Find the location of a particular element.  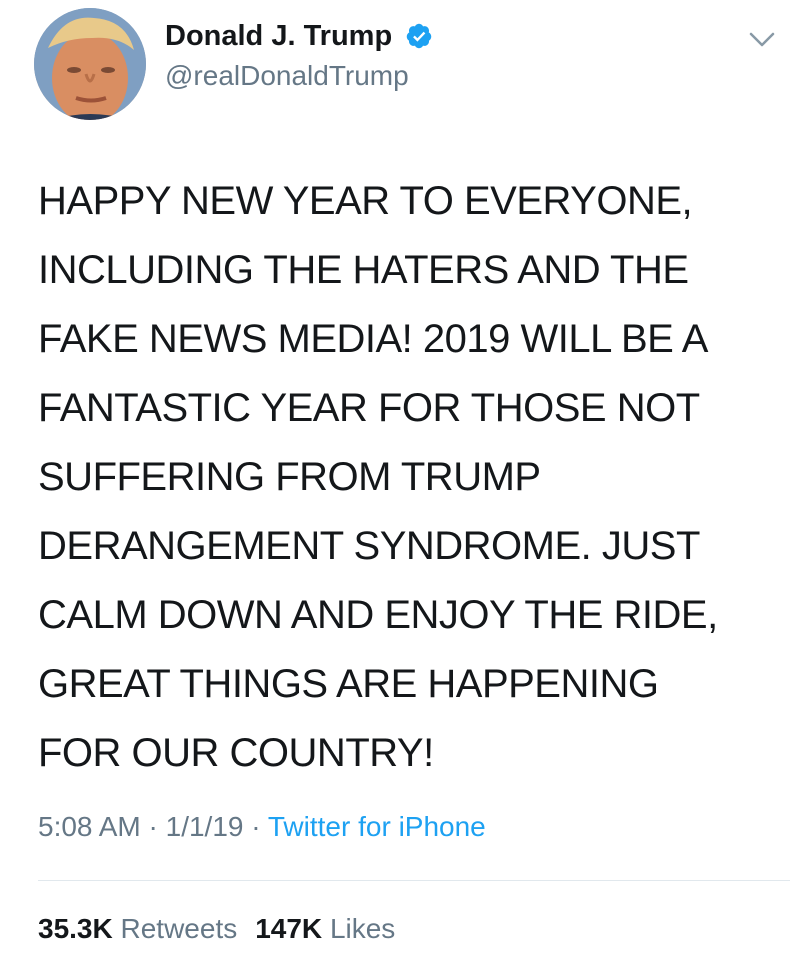

tweet-source-link: Twitter for iPhone is located at coordinates (377, 826).